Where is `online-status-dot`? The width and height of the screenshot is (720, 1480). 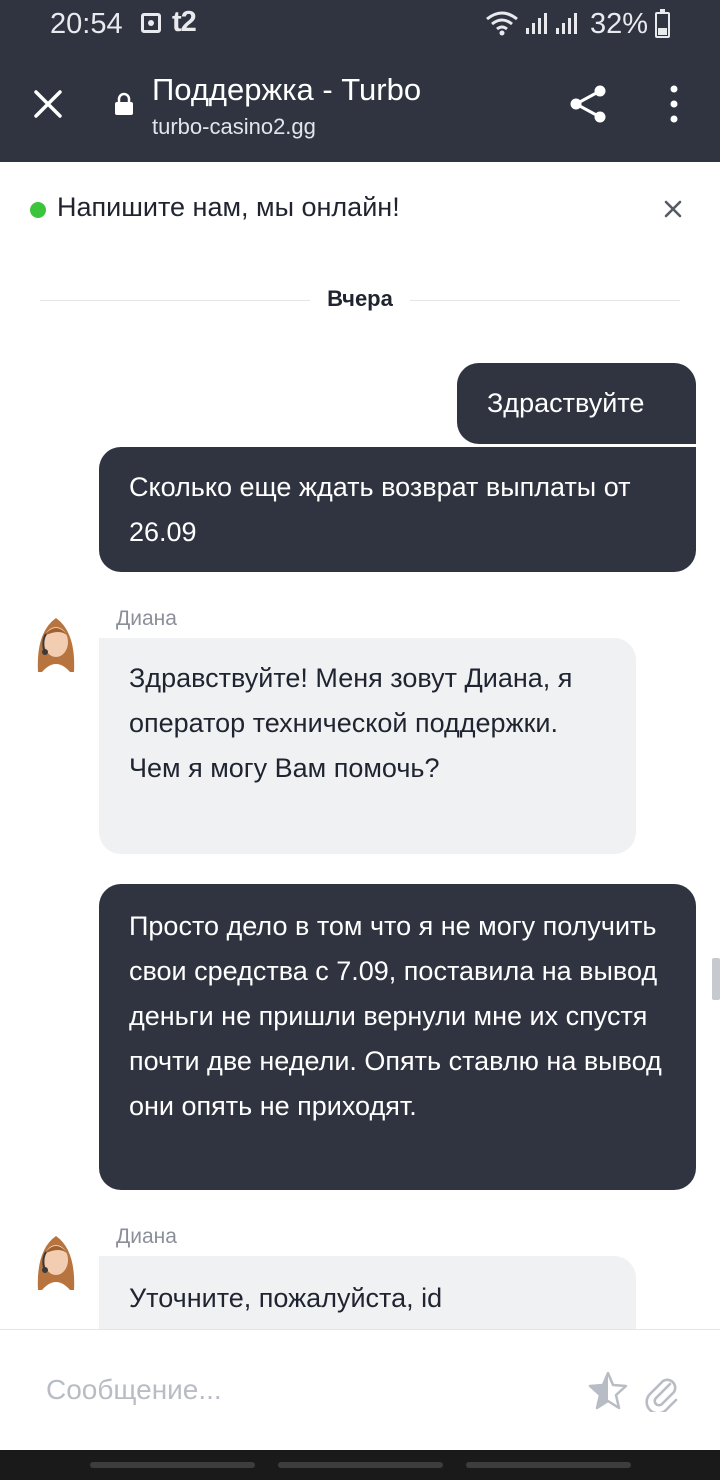
online-status-dot is located at coordinates (38, 210).